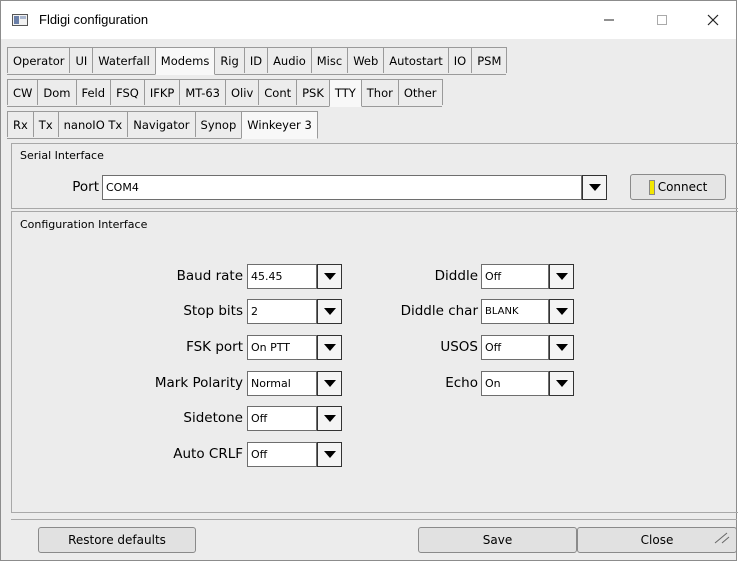 Image resolution: width=738 pixels, height=562 pixels. Describe the element at coordinates (282, 454) in the screenshot. I see `auto-crlf-select: Off` at that location.